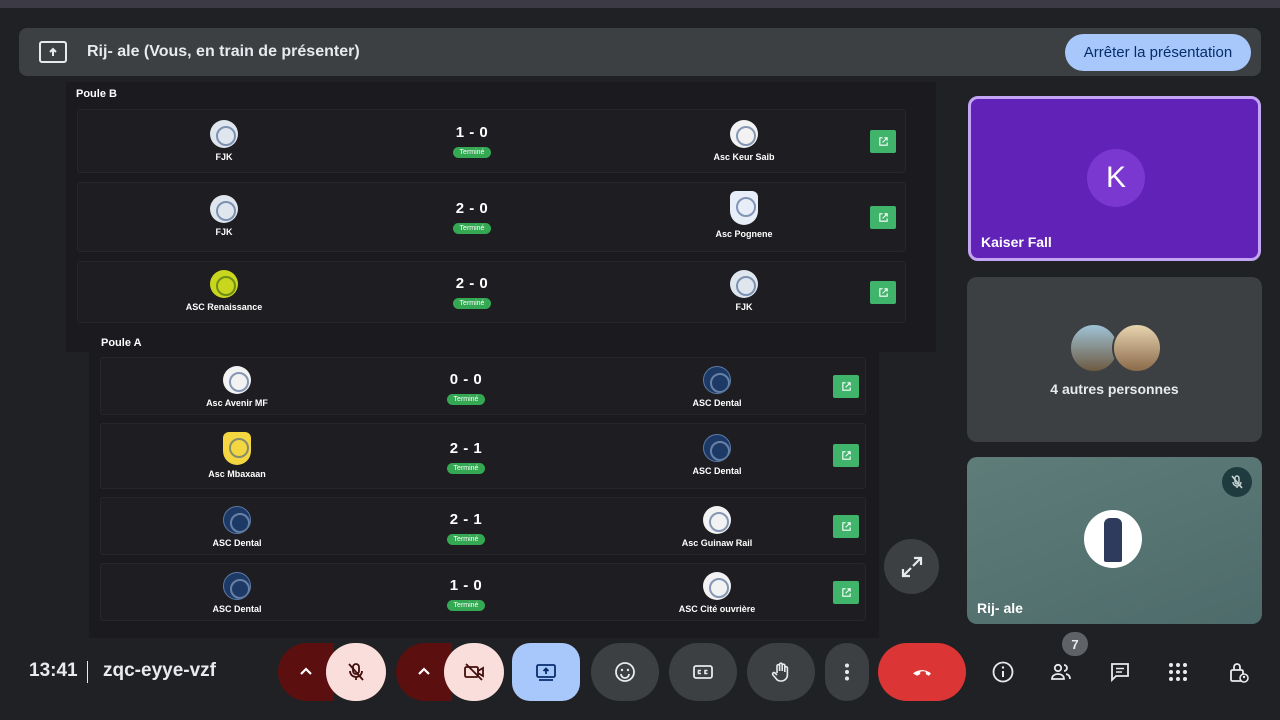  I want to click on more-options-button, so click(847, 672).